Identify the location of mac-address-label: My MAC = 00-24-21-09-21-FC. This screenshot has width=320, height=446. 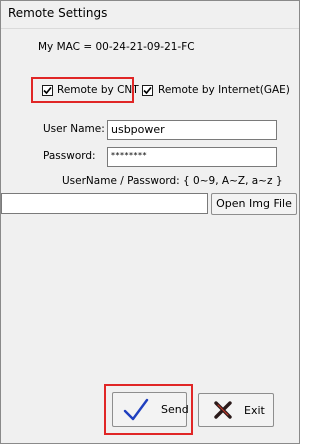
(116, 47).